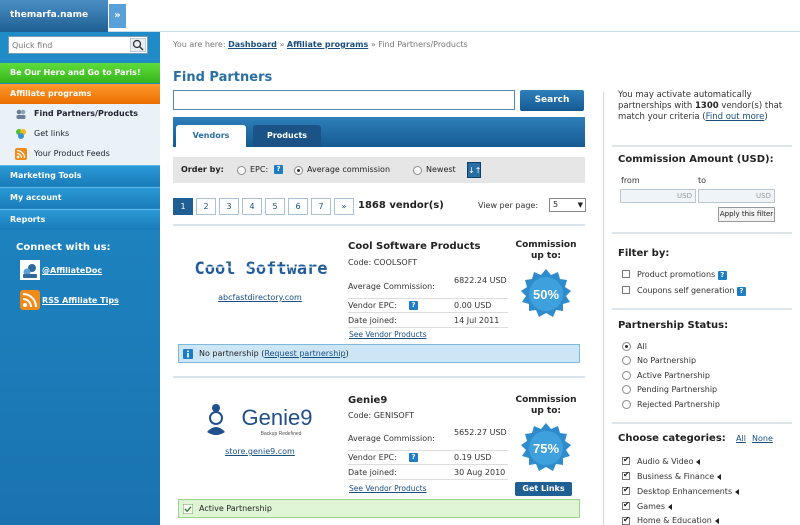  I want to click on breadcrumb-dashboard: Dashboard, so click(252, 44).